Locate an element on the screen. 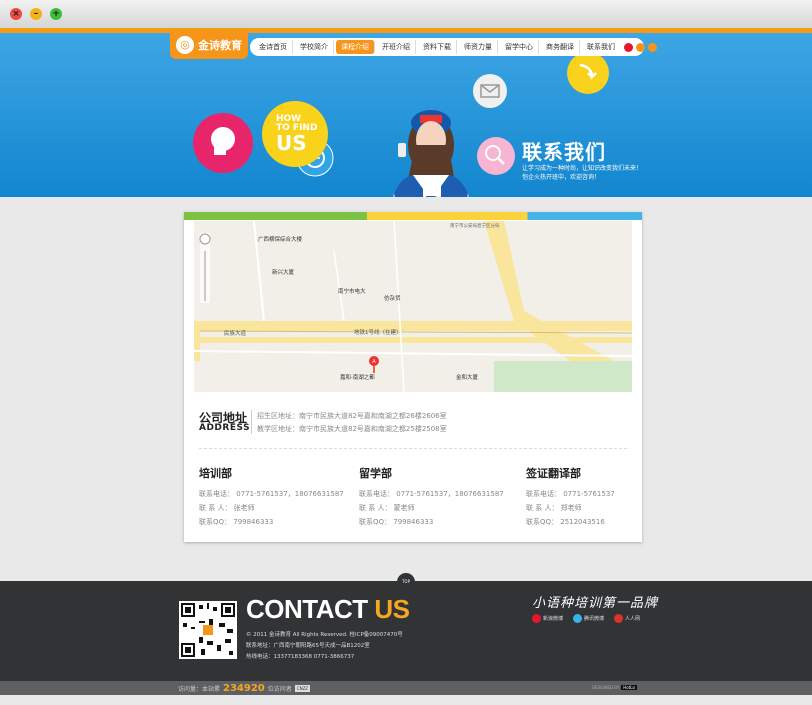  dept-phone: 联系电话： 0771-5761537 is located at coordinates (570, 494).